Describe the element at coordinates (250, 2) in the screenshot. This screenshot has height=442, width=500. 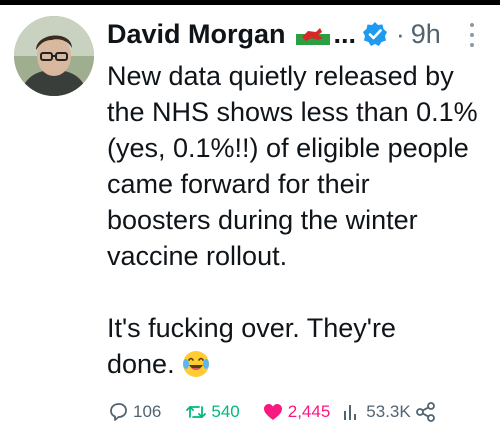
I see `status-bar` at that location.